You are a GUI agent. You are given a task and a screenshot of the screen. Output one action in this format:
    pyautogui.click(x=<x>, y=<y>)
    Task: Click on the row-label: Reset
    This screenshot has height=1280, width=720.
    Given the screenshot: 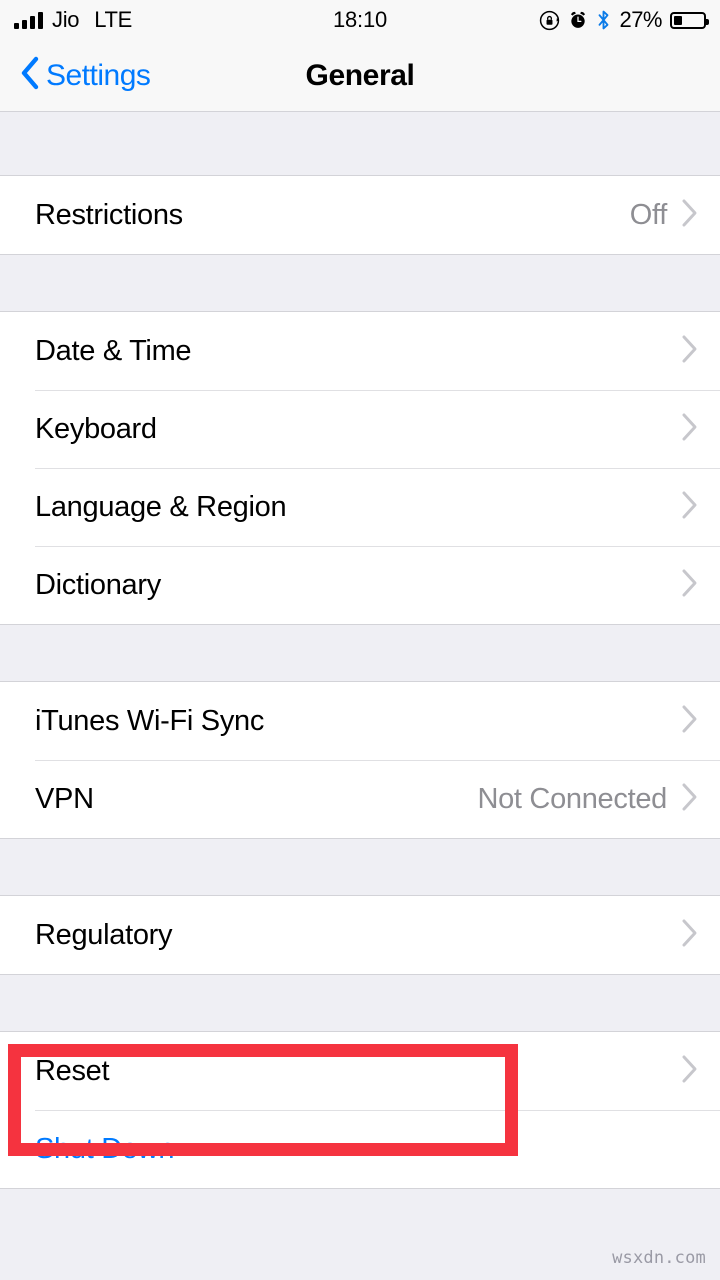 What is the action you would take?
    pyautogui.click(x=72, y=1070)
    